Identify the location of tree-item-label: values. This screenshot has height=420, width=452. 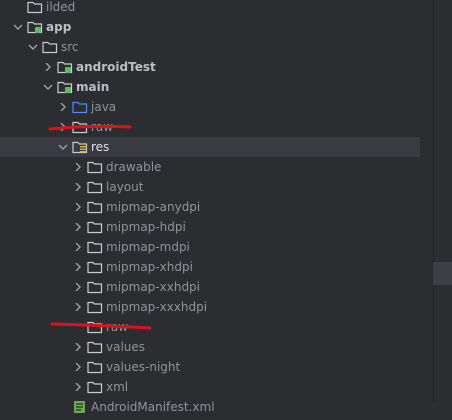
(126, 347).